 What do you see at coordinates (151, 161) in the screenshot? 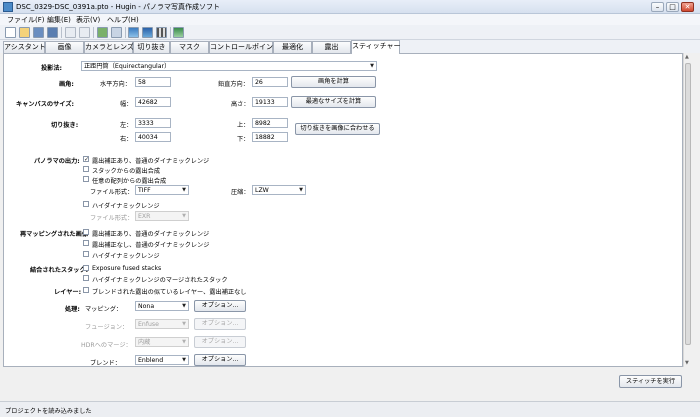
I see `exposure-corrected-ldr-label: 露出補正あり、普通のダイナミックレンジ` at bounding box center [151, 161].